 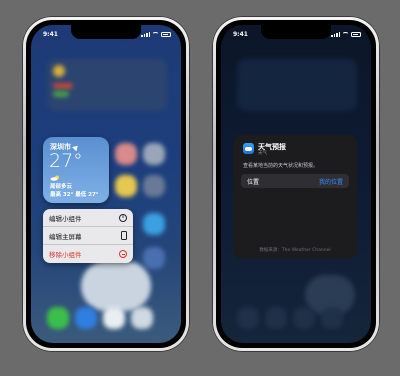 I want to click on location-row: 位置 我的位置, so click(x=295, y=181).